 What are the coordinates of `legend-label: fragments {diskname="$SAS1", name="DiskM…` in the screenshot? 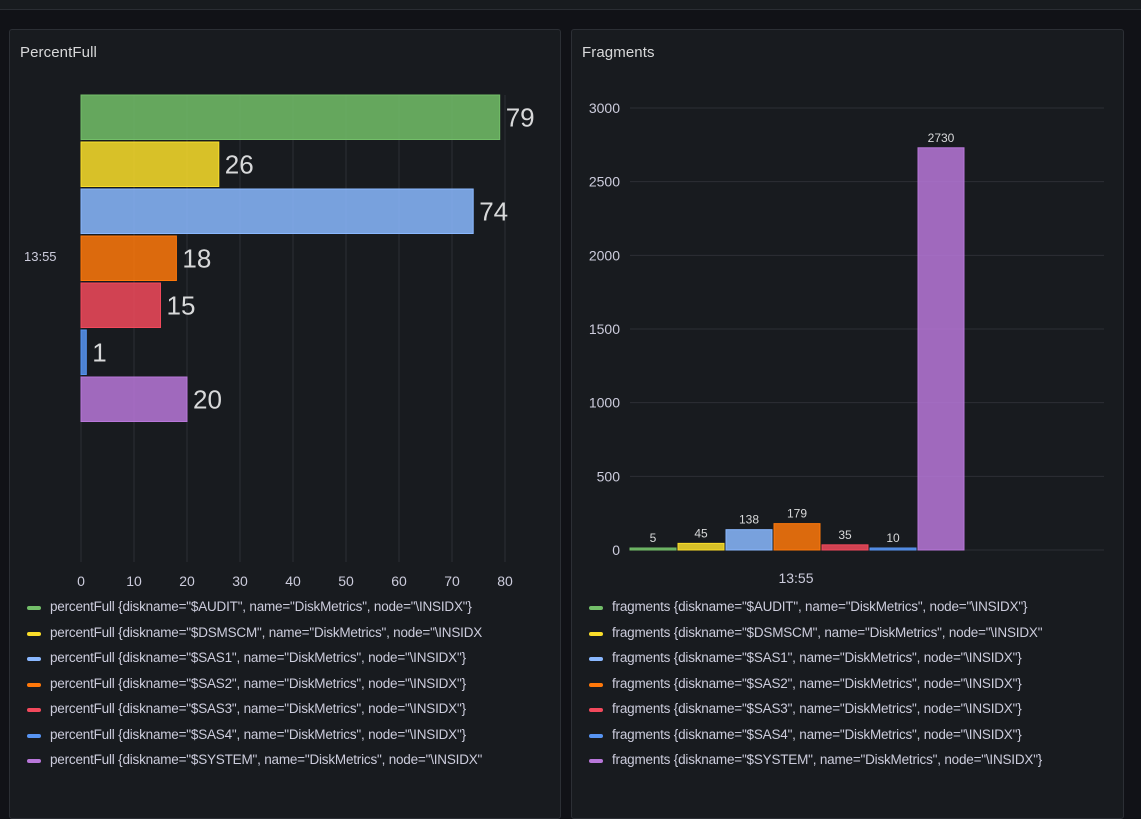 It's located at (817, 657).